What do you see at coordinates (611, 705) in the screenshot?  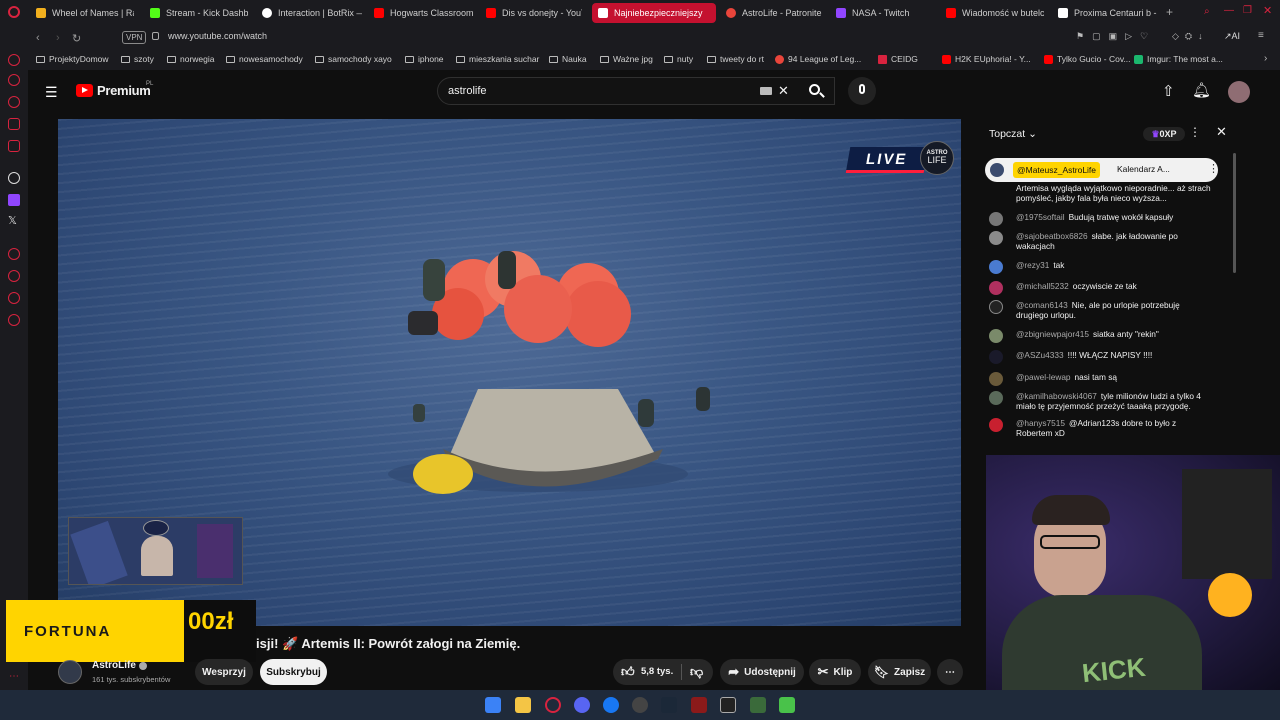 I see `facebook-icon` at bounding box center [611, 705].